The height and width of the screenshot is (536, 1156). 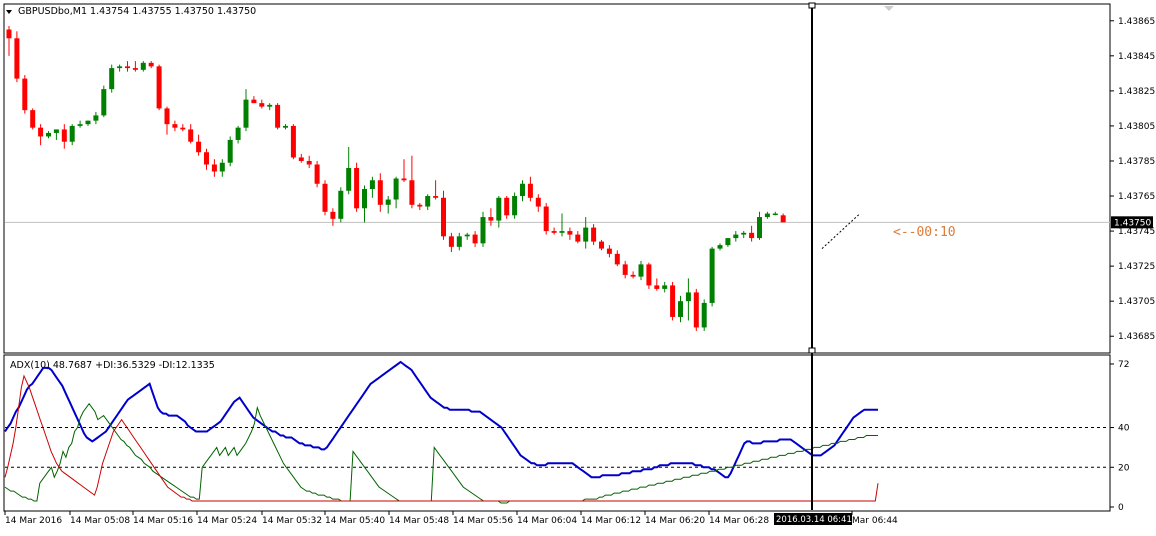 I want to click on trend-dash, so click(x=841, y=231).